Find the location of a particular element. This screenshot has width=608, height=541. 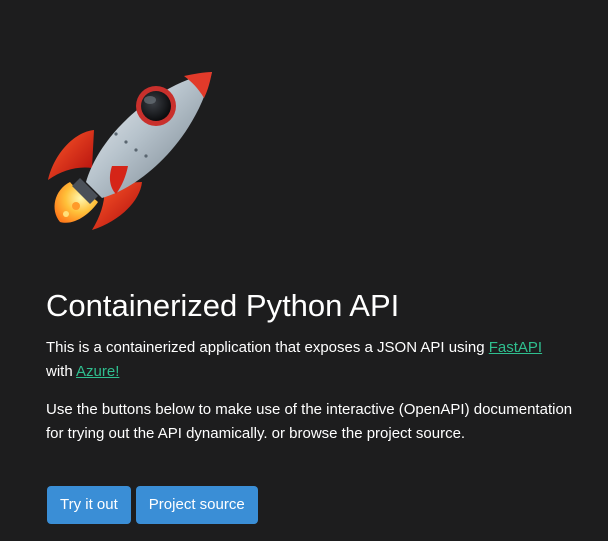

button-group: Try it out Project source is located at coordinates (152, 505).